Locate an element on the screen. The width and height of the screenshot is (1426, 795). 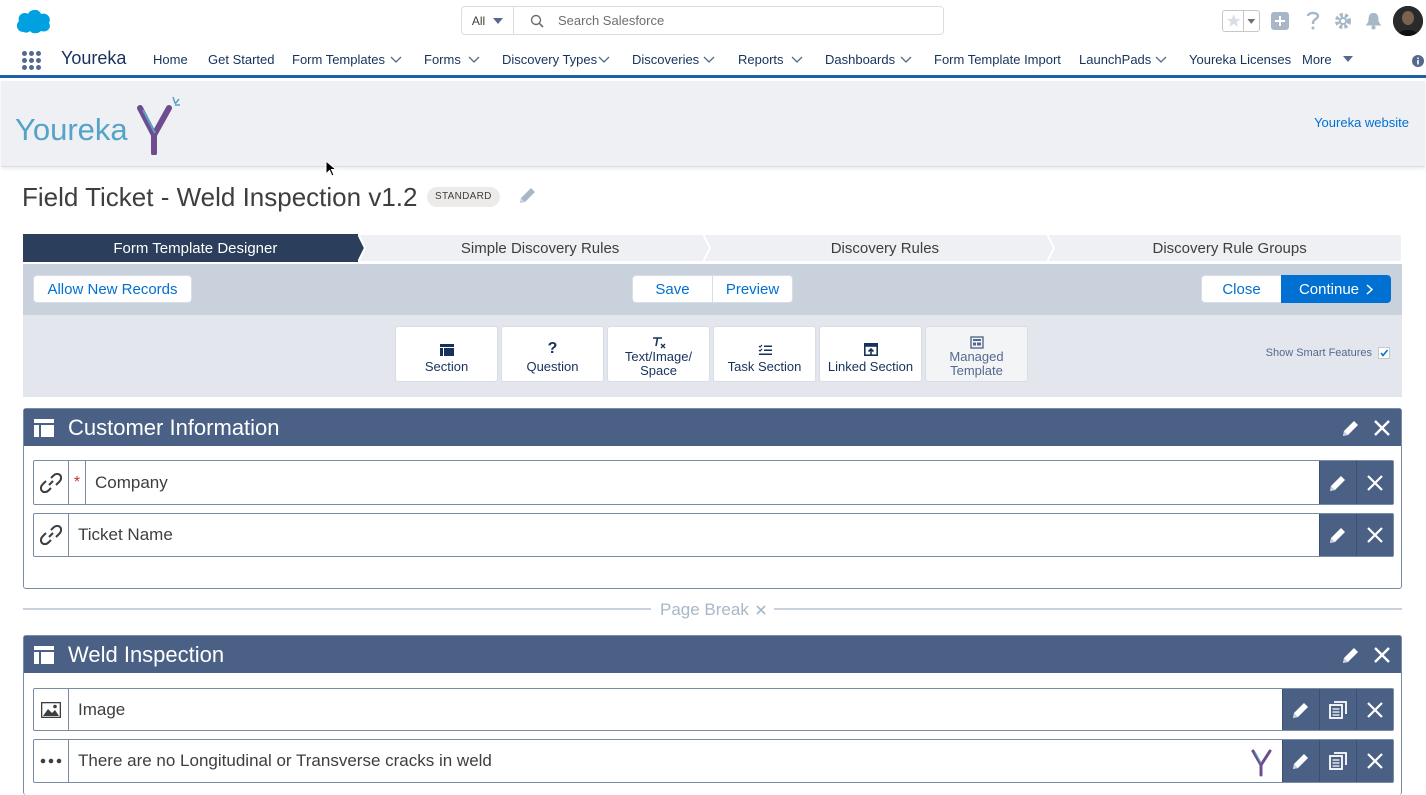
palette-label: Task Section is located at coordinates (764, 366).